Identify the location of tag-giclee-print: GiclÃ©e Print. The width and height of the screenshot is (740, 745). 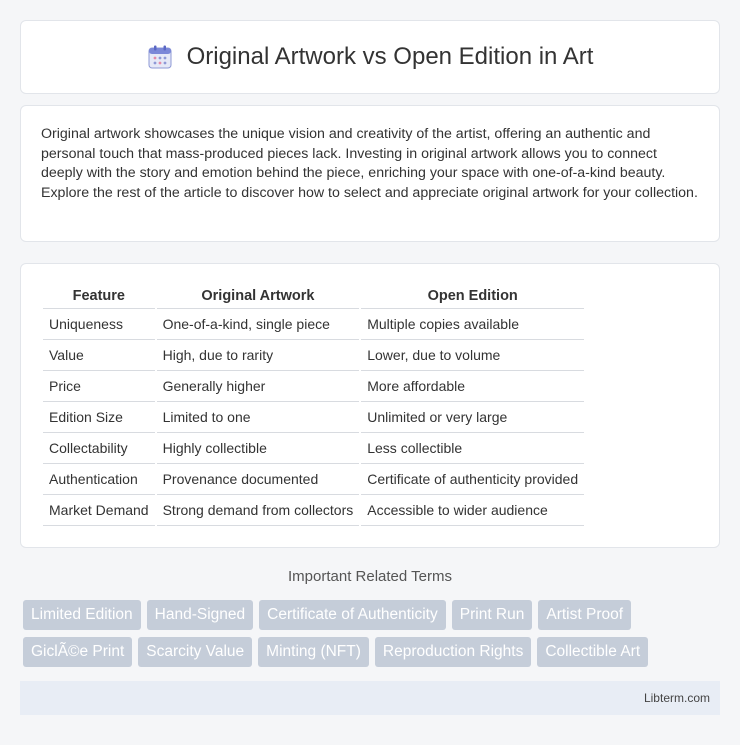
(78, 652).